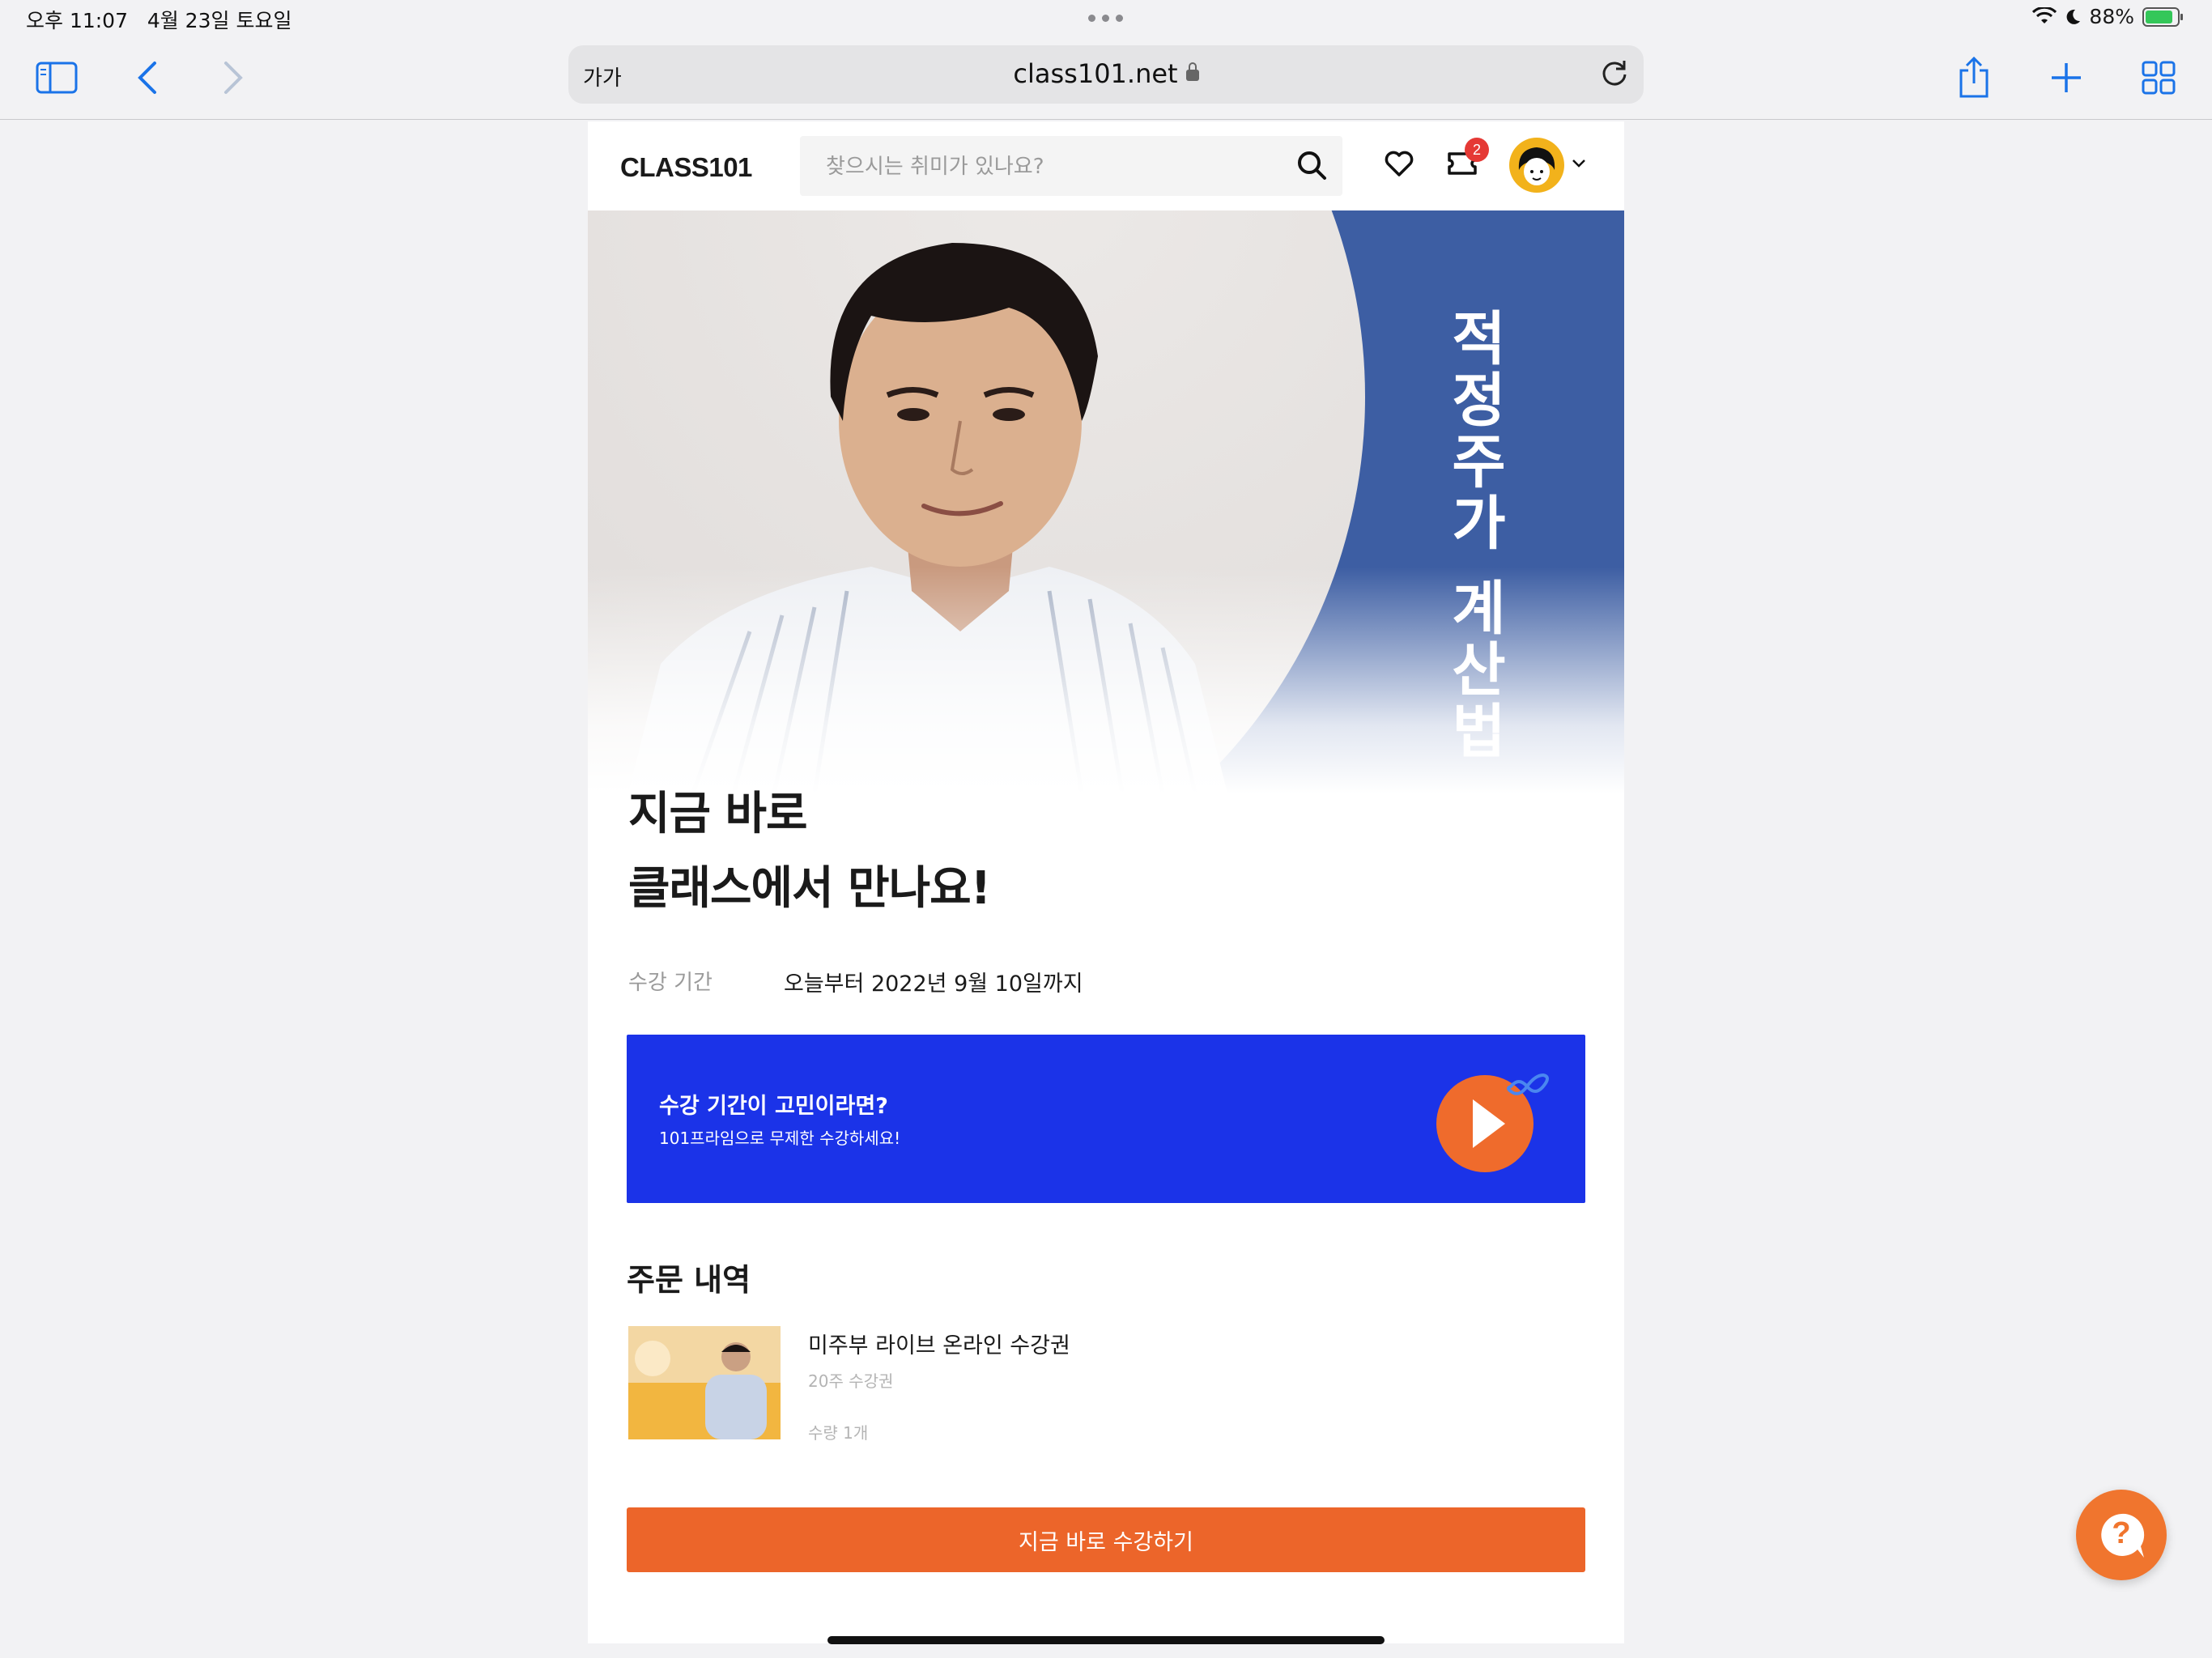 The height and width of the screenshot is (1658, 2212). Describe the element at coordinates (705, 1382) in the screenshot. I see `order-thumbnail` at that location.